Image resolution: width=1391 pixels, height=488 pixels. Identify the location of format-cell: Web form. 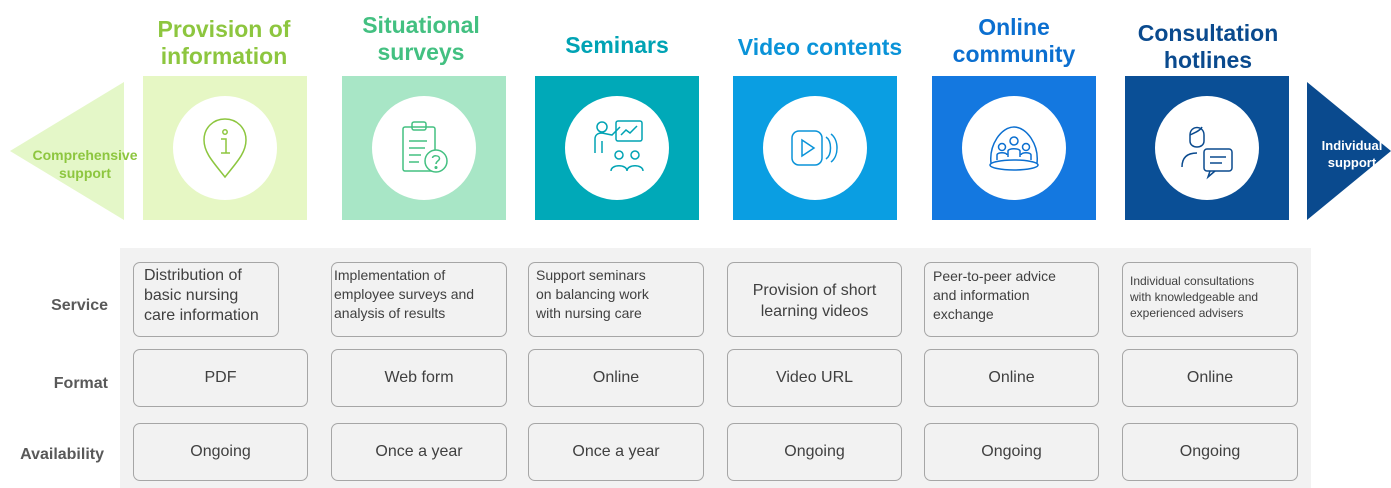
(419, 378).